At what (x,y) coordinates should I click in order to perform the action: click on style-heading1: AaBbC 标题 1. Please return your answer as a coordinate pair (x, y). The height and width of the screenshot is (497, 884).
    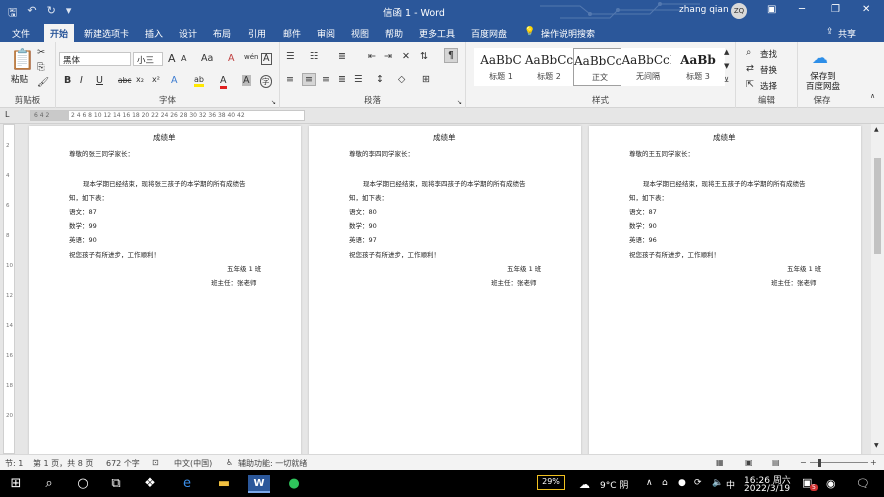
    Looking at the image, I should click on (501, 67).